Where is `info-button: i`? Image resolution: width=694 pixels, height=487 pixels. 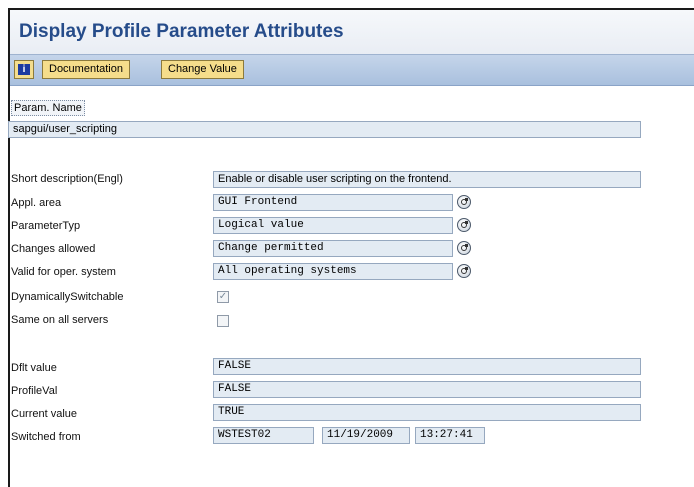
info-button: i is located at coordinates (24, 69).